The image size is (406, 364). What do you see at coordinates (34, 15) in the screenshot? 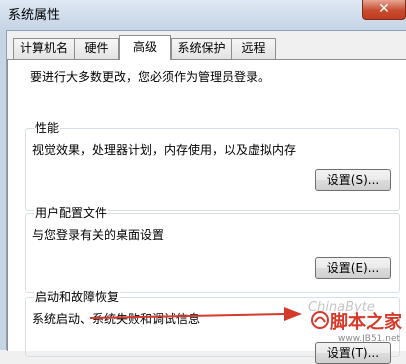
I see `window-title: 系统属性` at bounding box center [34, 15].